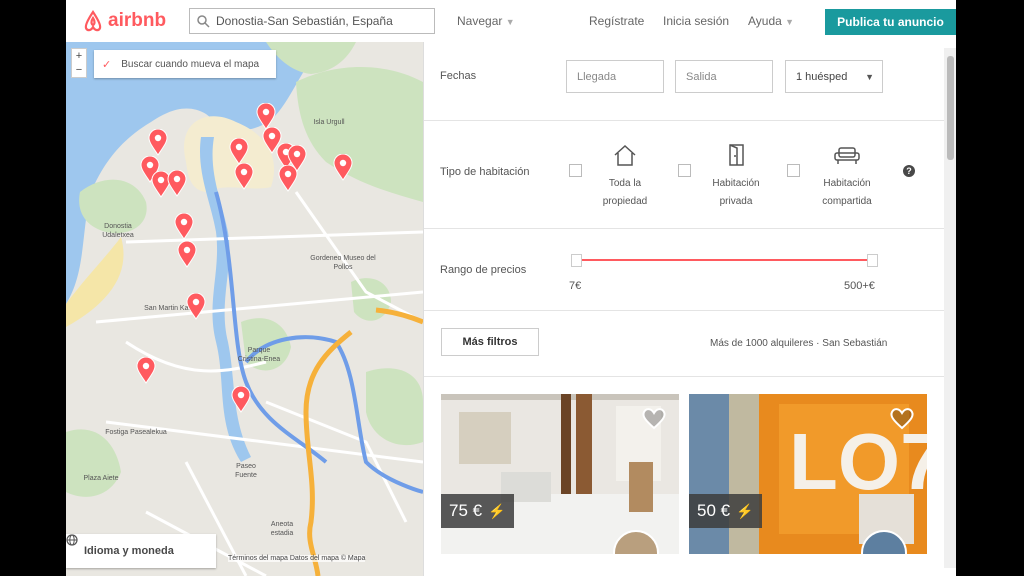 This screenshot has width=1024, height=576. What do you see at coordinates (483, 270) in the screenshot?
I see `price-range-label: Rango de precios` at bounding box center [483, 270].